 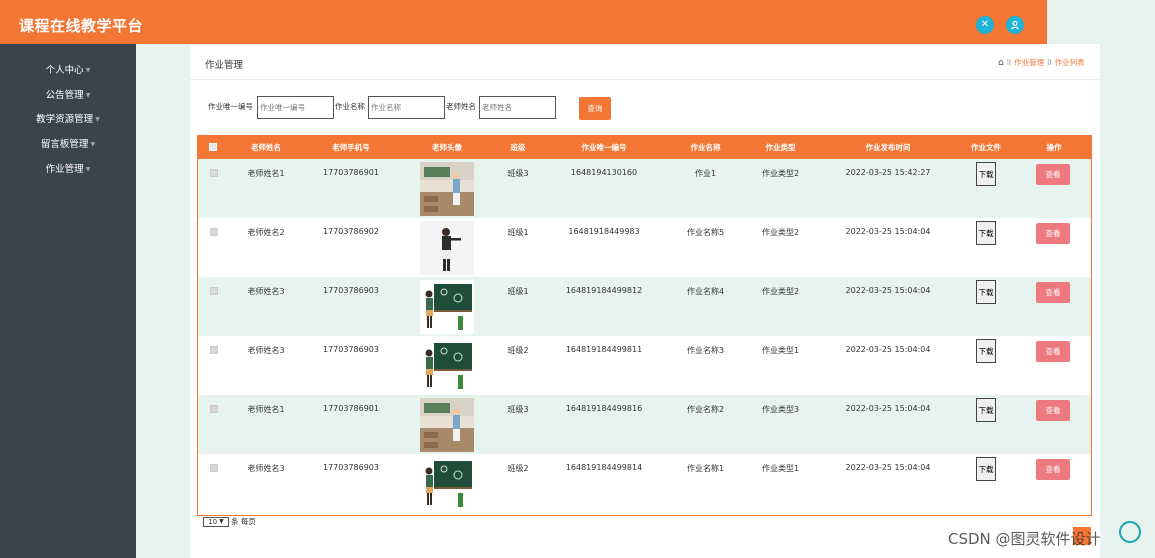 I want to click on breadcrumb: ⌂ II 作业管理 II 作业列表, so click(x=1041, y=62).